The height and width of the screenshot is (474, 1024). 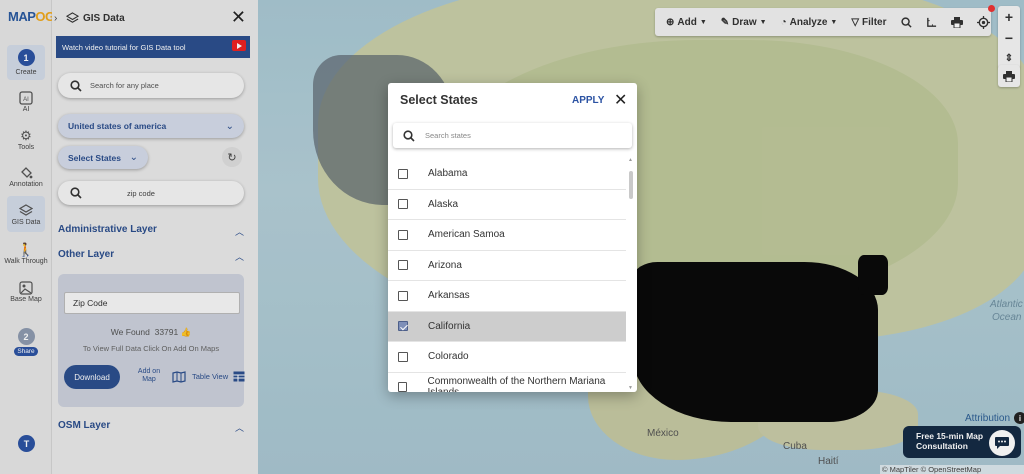 I want to click on scroll-up-icon: ▲, so click(x=630, y=160).